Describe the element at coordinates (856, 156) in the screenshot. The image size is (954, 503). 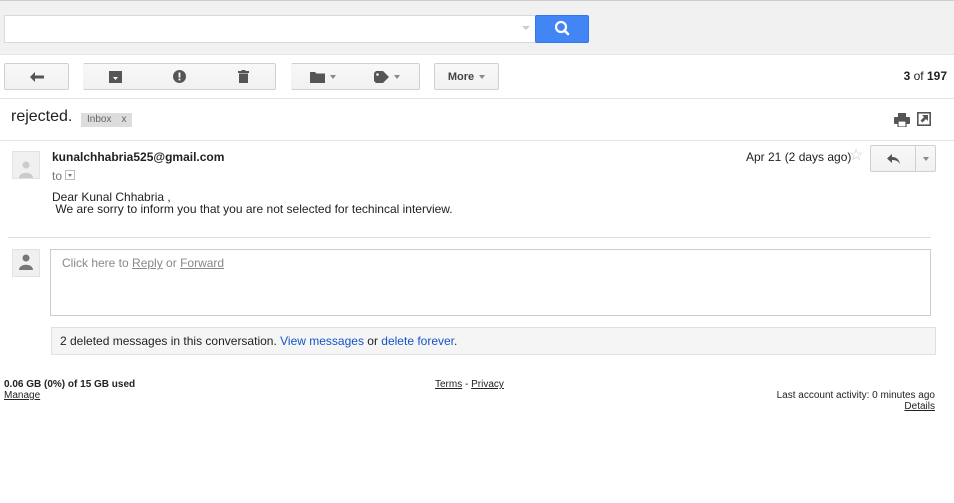
I see `star-icon: ☆` at that location.